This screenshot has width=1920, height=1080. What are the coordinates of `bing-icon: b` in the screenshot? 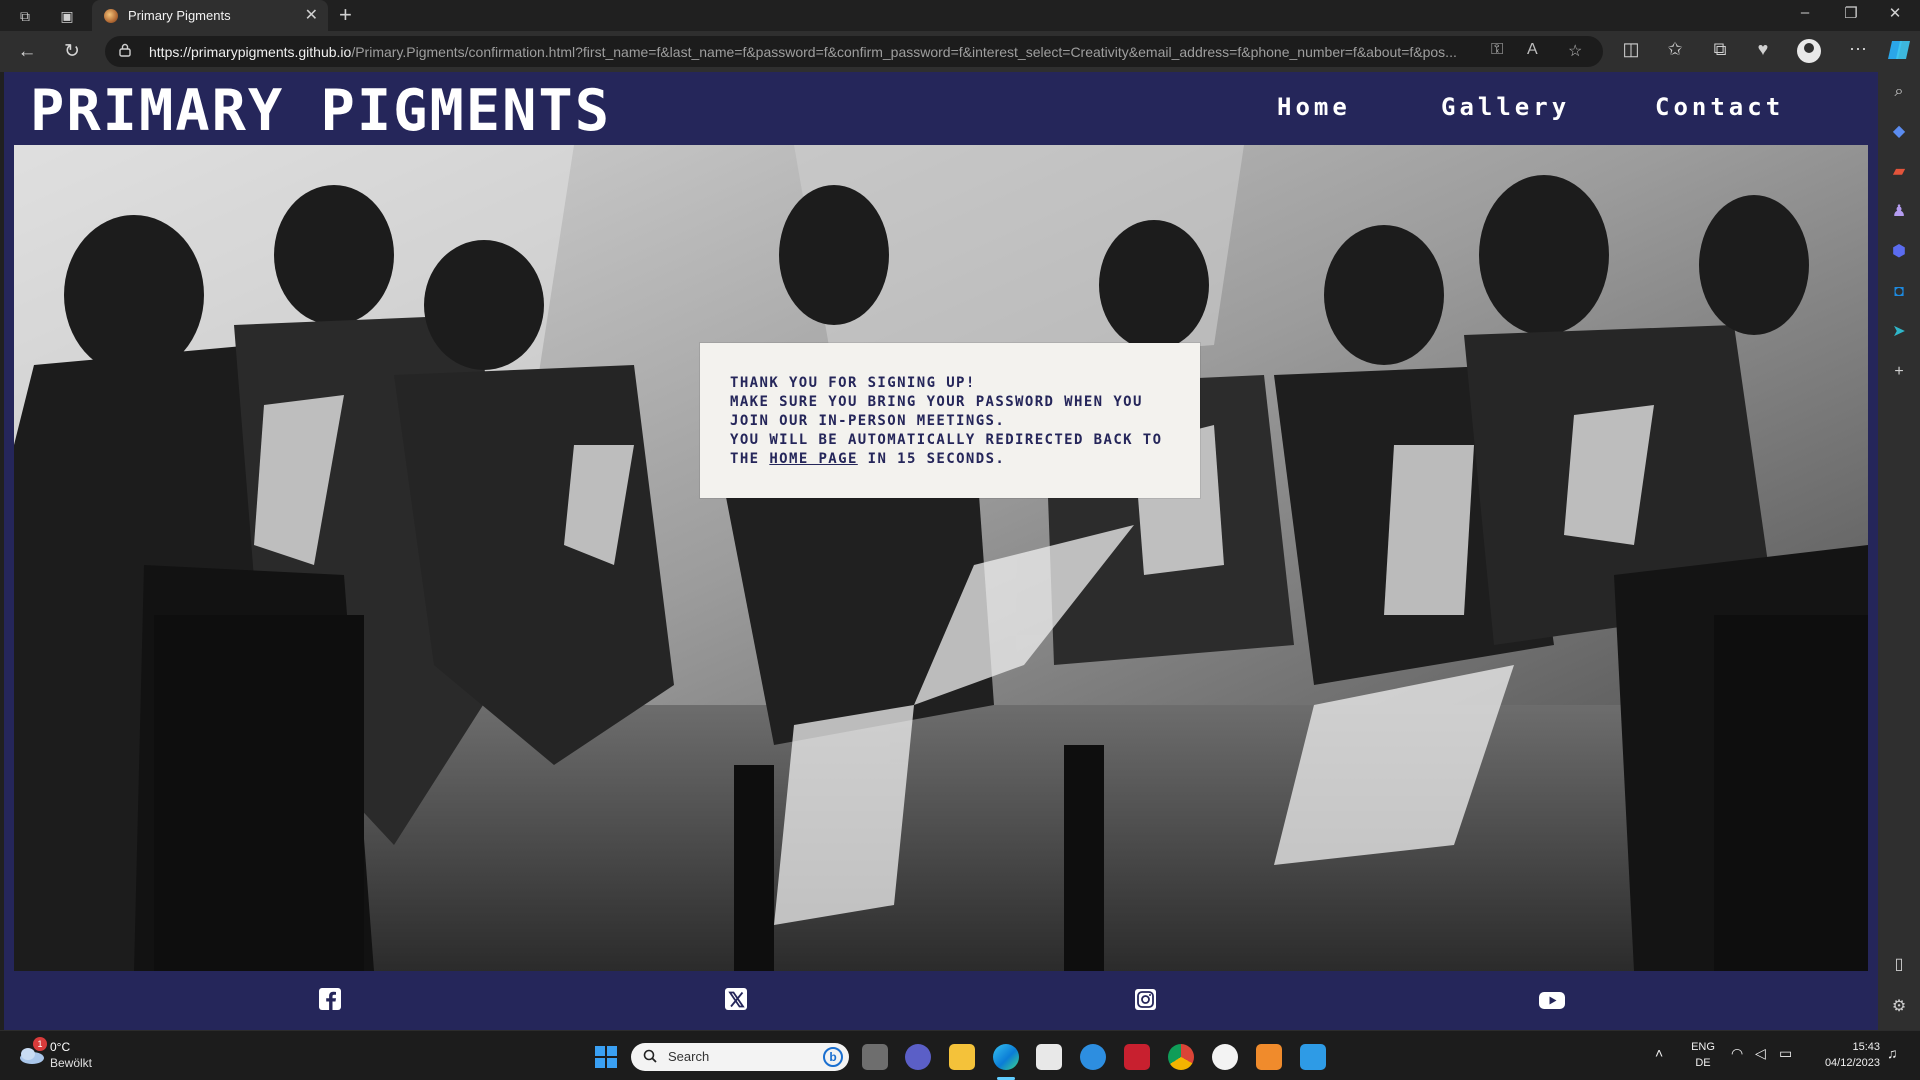 It's located at (833, 1057).